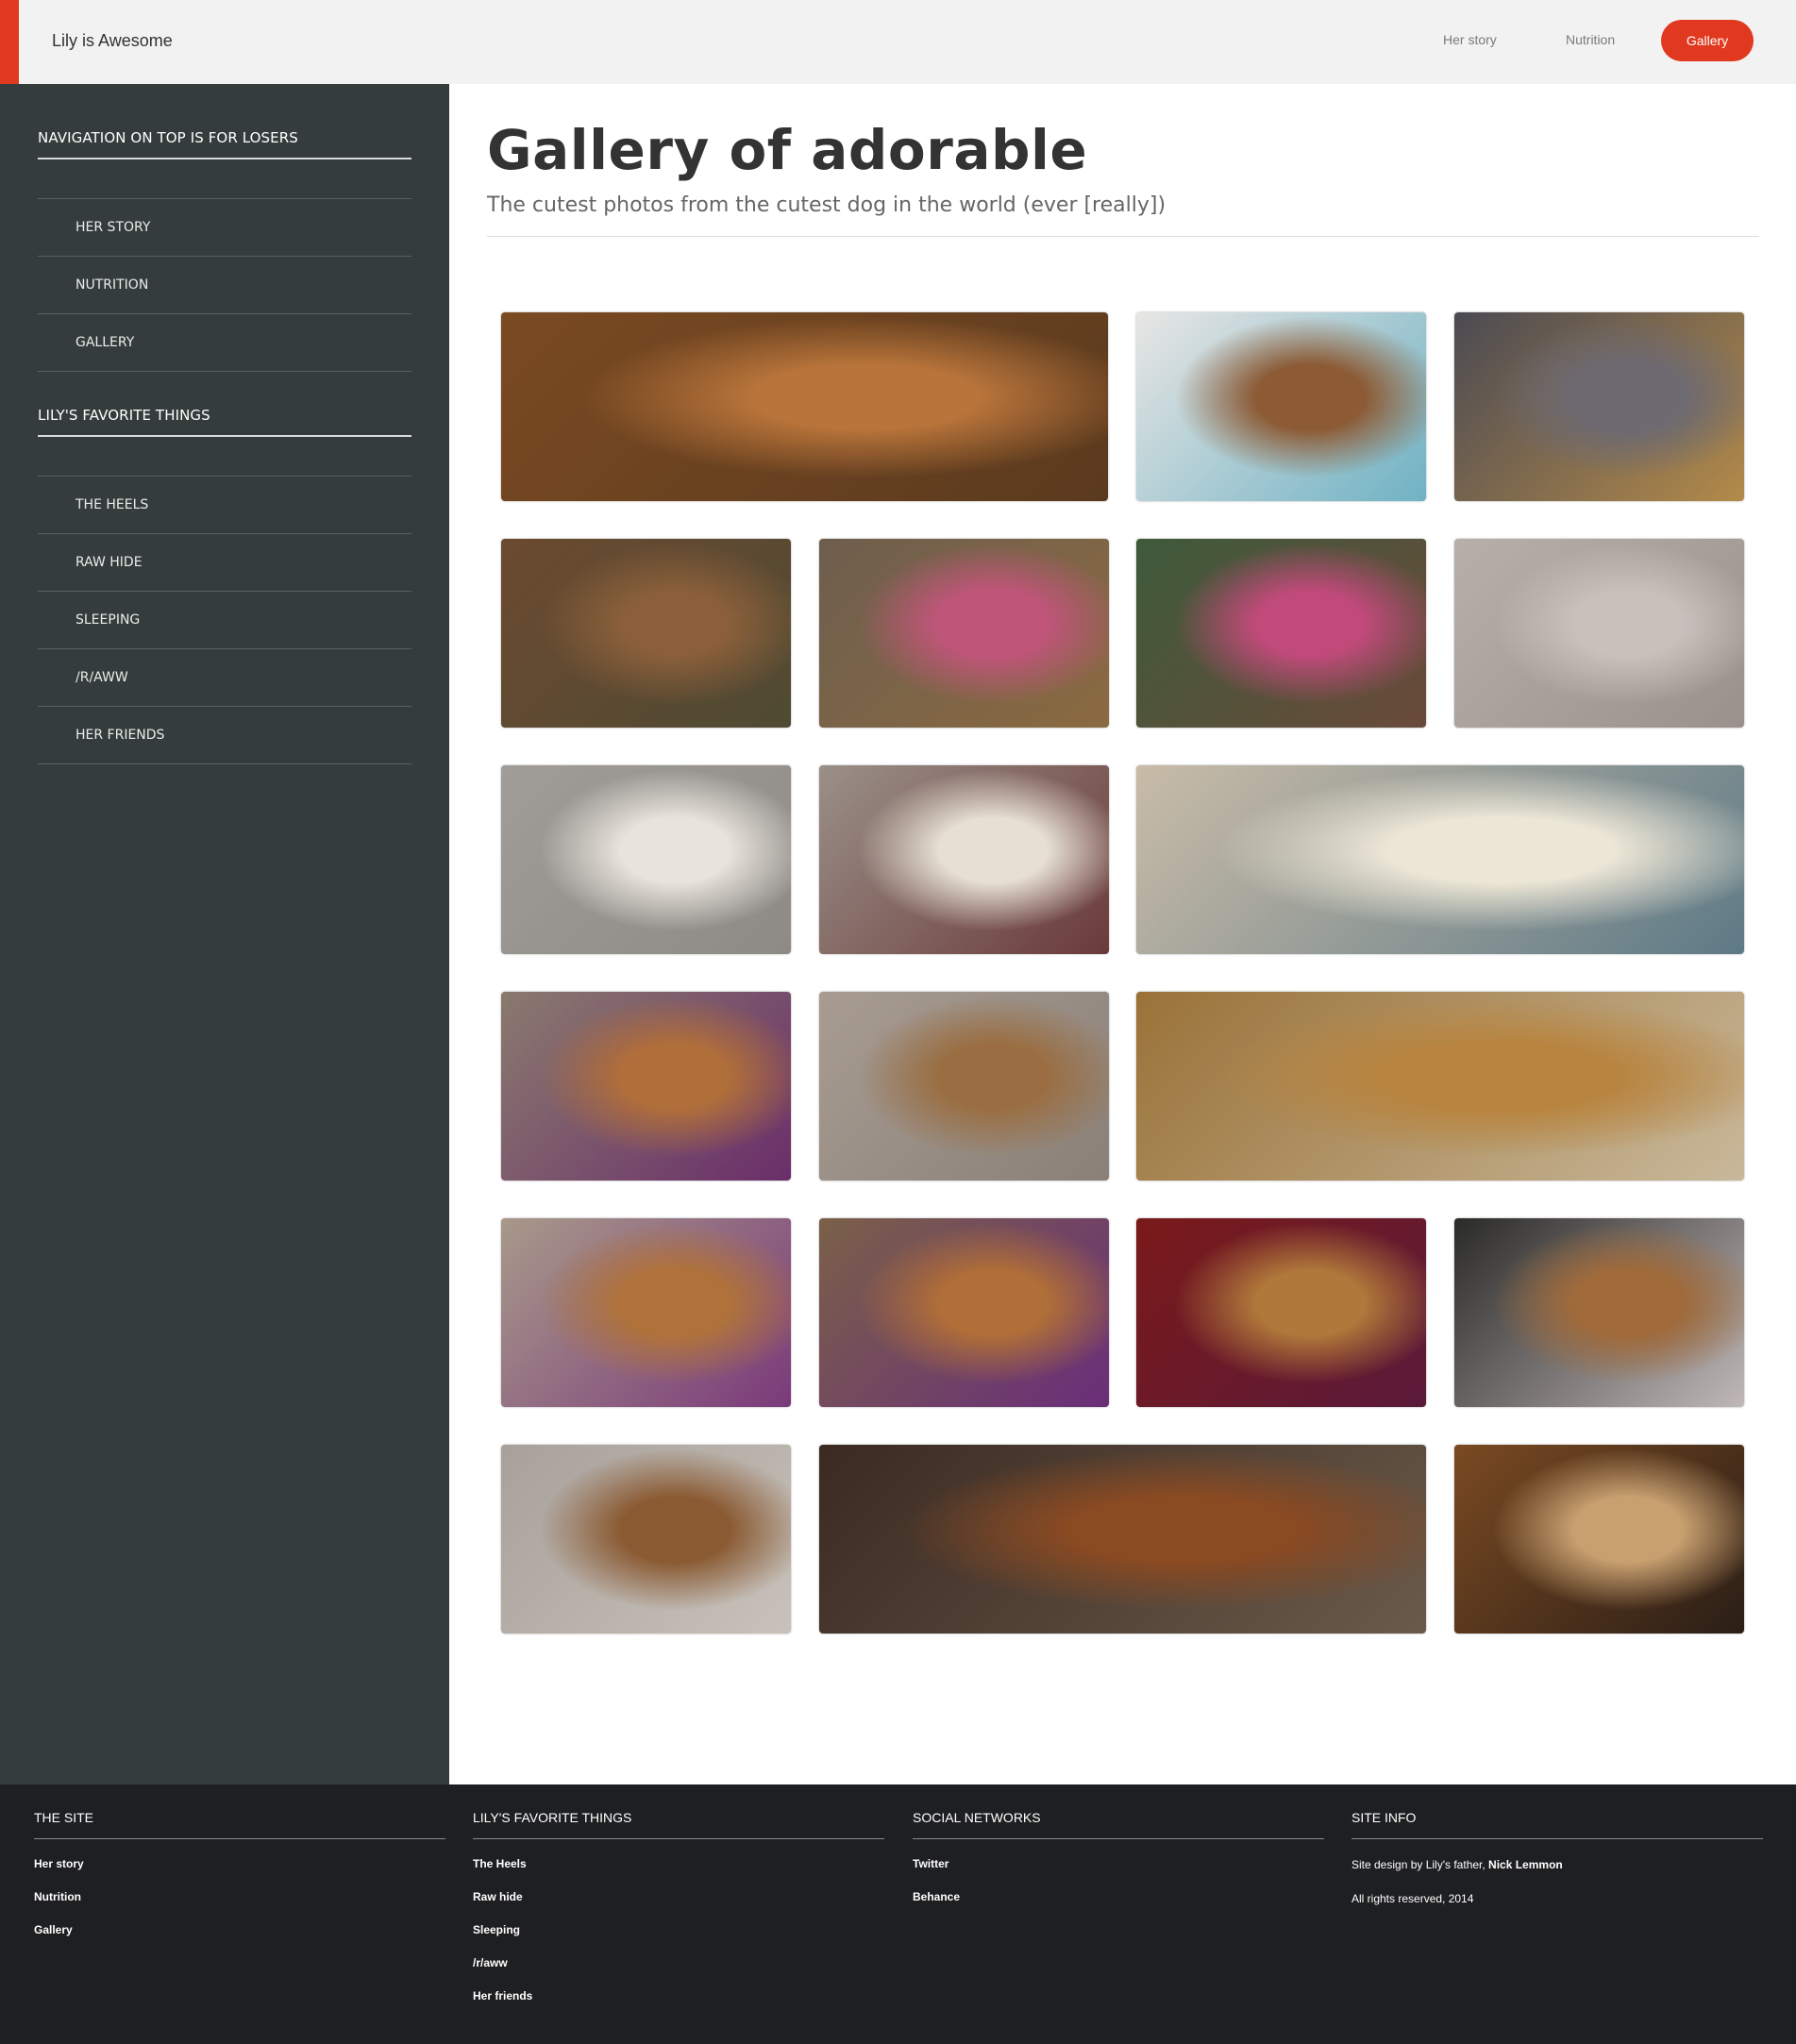 The width and height of the screenshot is (1796, 2044). Describe the element at coordinates (224, 144) in the screenshot. I see `sidebar-heading-navigation: Navigation on top is for losers` at that location.